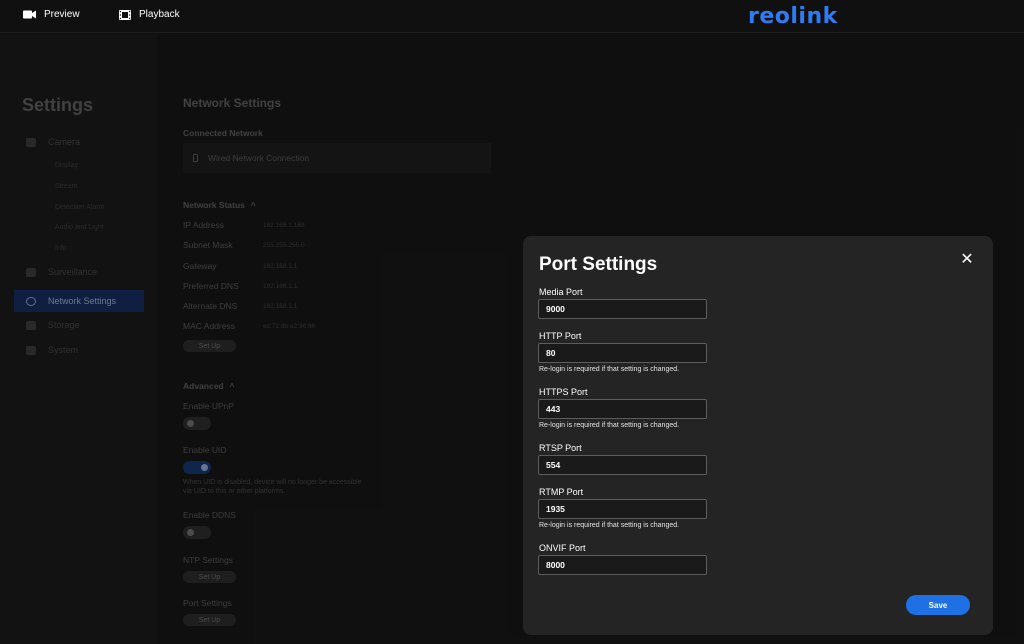 This screenshot has height=644, width=1024. I want to click on preview-tab: Preview, so click(51, 14).